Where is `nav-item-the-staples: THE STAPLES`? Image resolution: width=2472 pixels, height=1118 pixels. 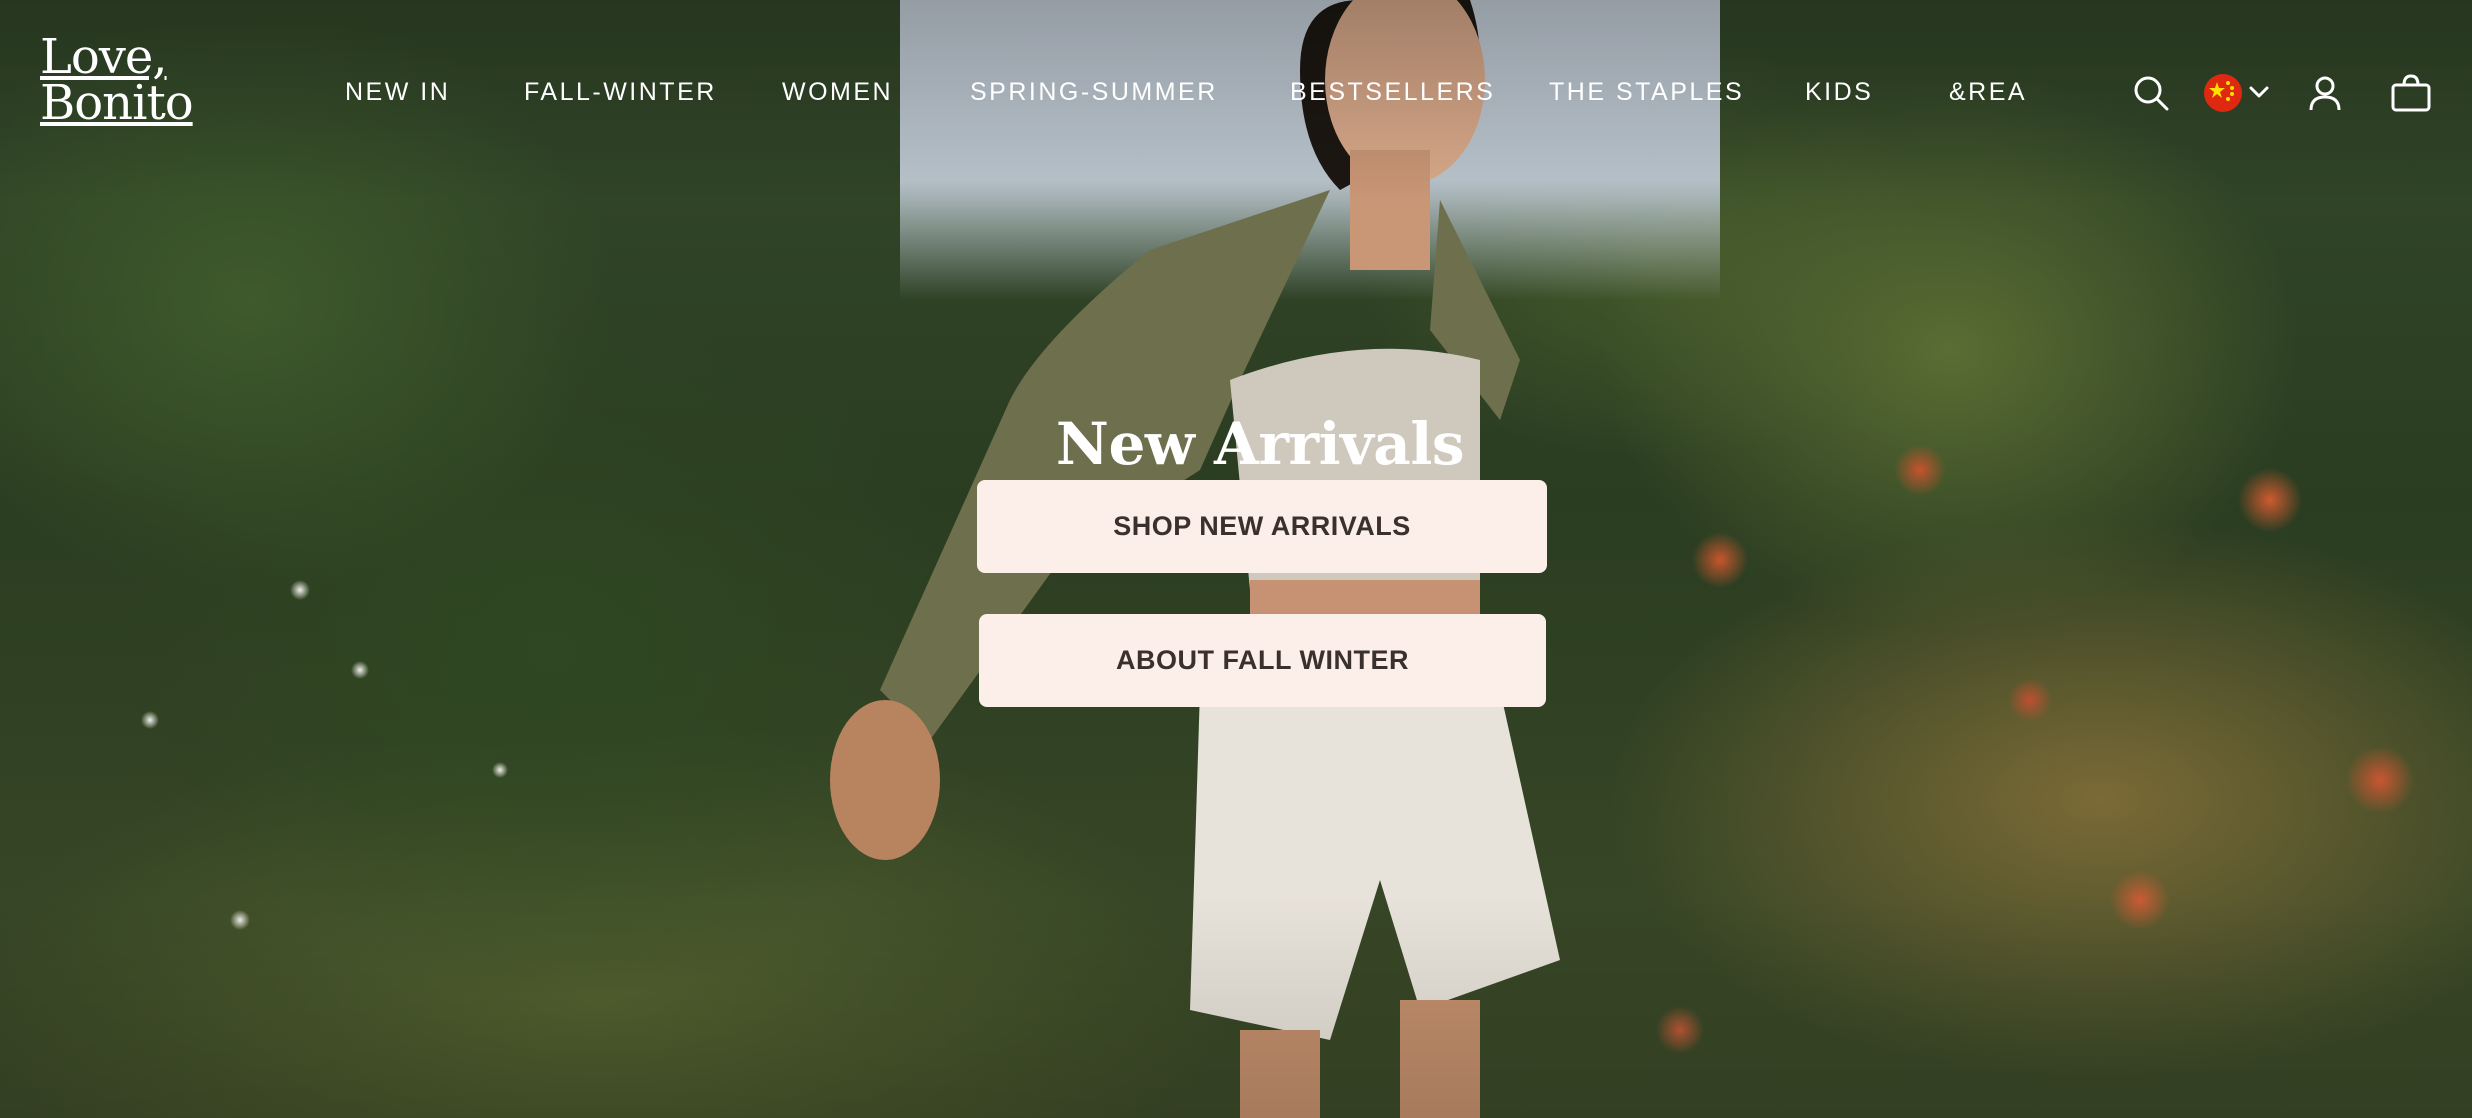 nav-item-the-staples: THE STAPLES is located at coordinates (1646, 92).